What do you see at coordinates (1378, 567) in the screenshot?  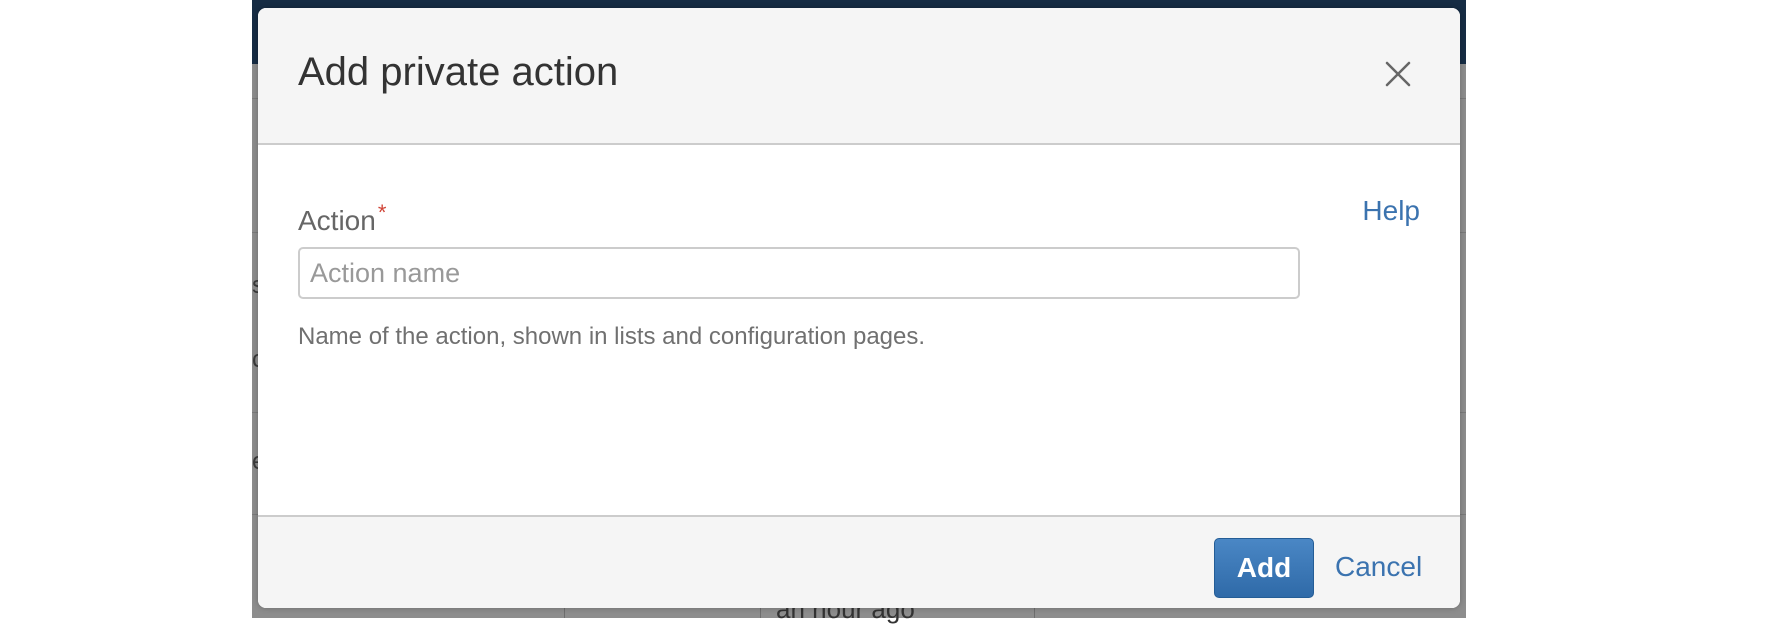 I see `cancel-link: Cancel` at bounding box center [1378, 567].